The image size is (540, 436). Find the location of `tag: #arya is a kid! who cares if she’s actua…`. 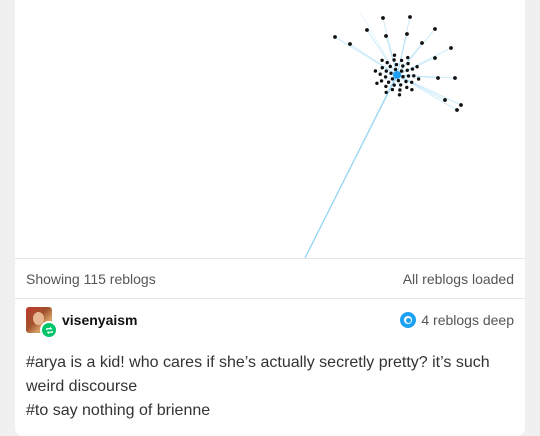

tag: #arya is a kid! who cares if she’s actua… is located at coordinates (271, 375).